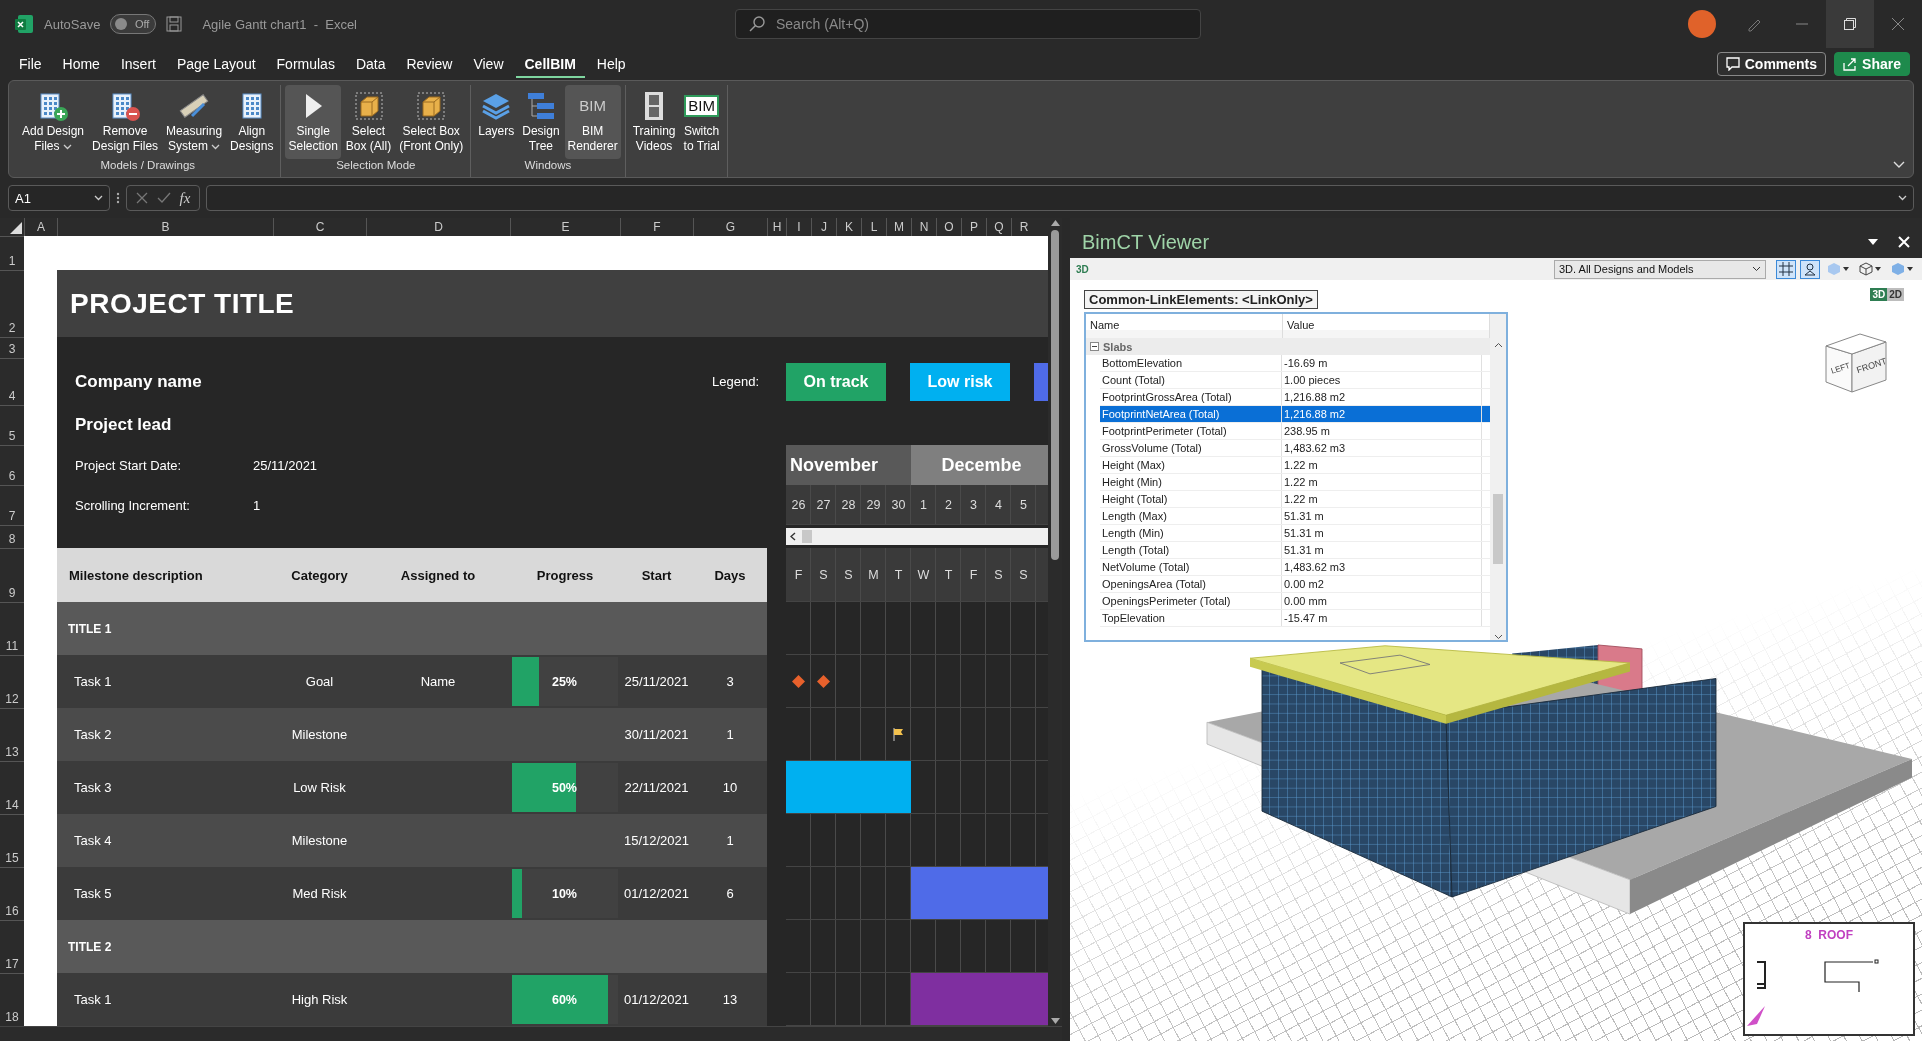 The width and height of the screenshot is (1922, 1041). I want to click on chevron-left-icon, so click(793, 536).